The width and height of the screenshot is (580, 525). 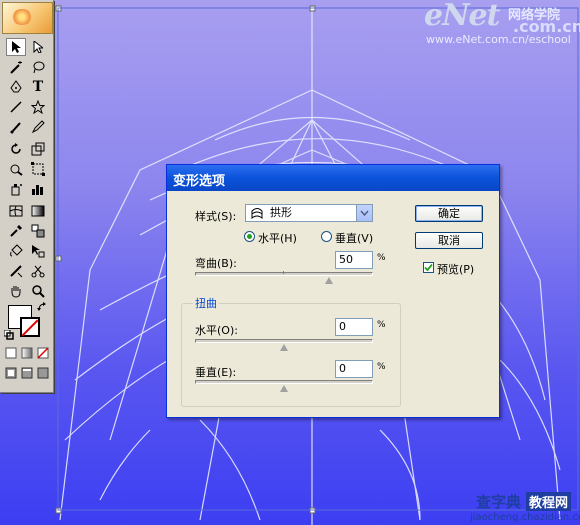 What do you see at coordinates (11, 373) in the screenshot?
I see `standard-screen-mode-button` at bounding box center [11, 373].